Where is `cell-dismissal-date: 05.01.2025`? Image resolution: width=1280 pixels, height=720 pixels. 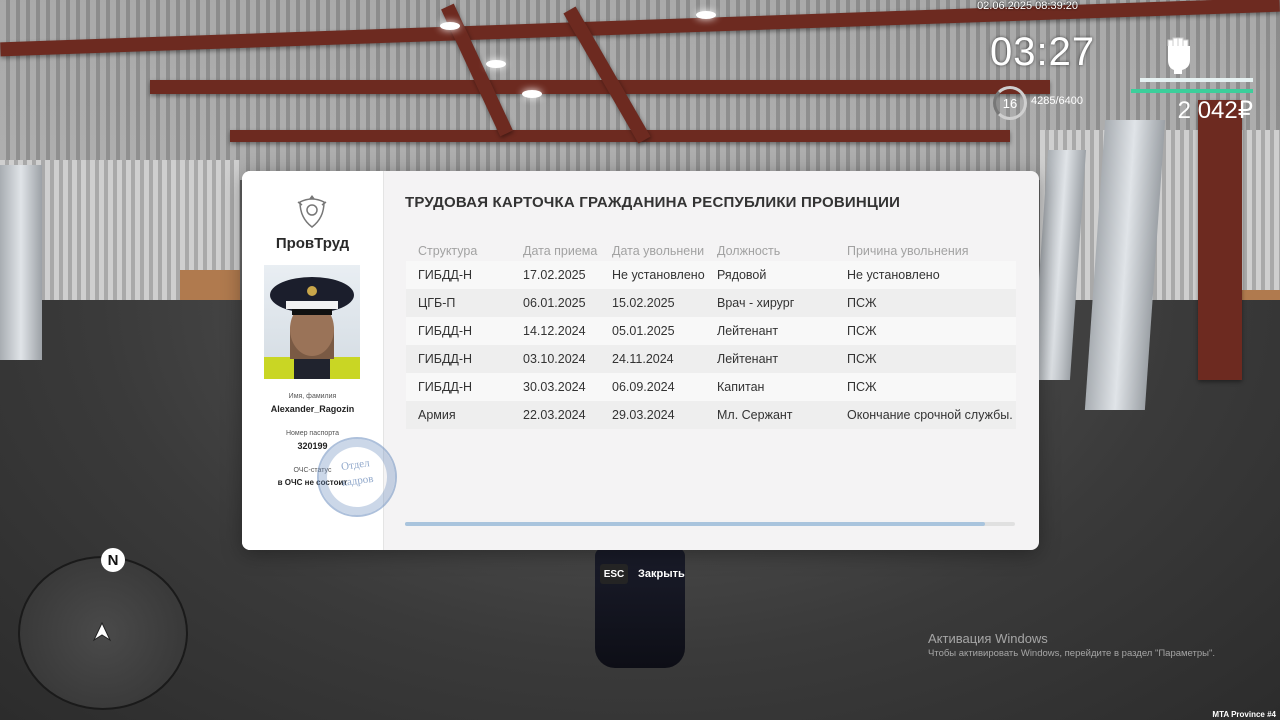 cell-dismissal-date: 05.01.2025 is located at coordinates (652, 331).